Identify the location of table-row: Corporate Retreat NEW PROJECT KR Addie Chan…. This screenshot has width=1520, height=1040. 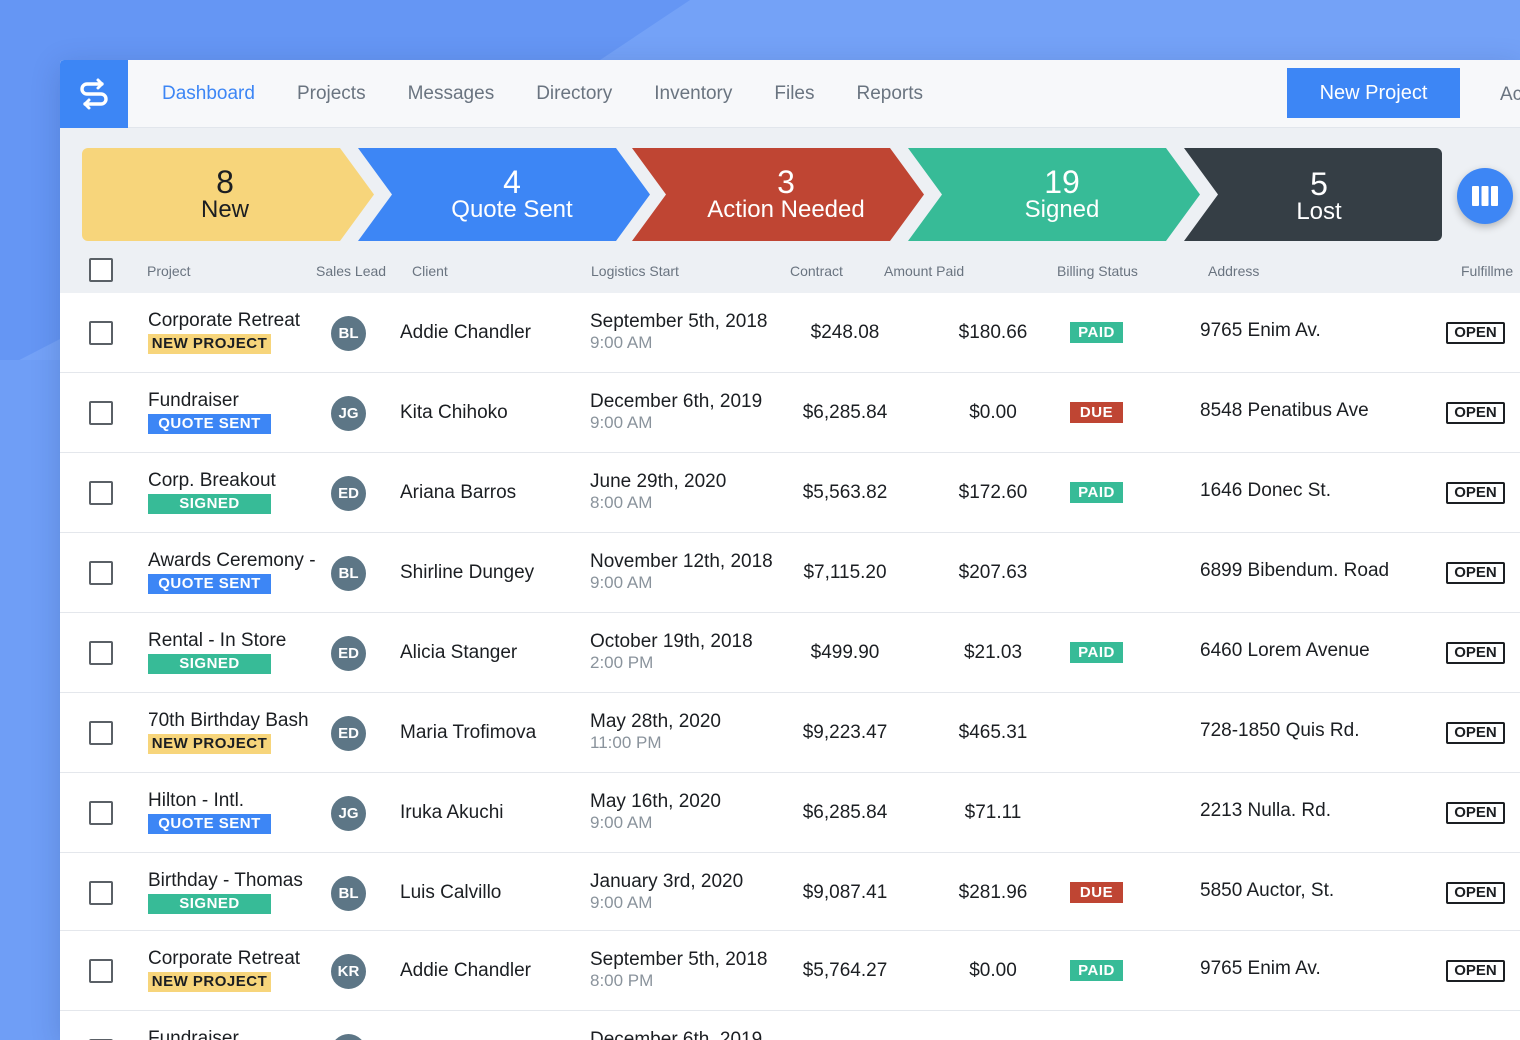
(790, 971).